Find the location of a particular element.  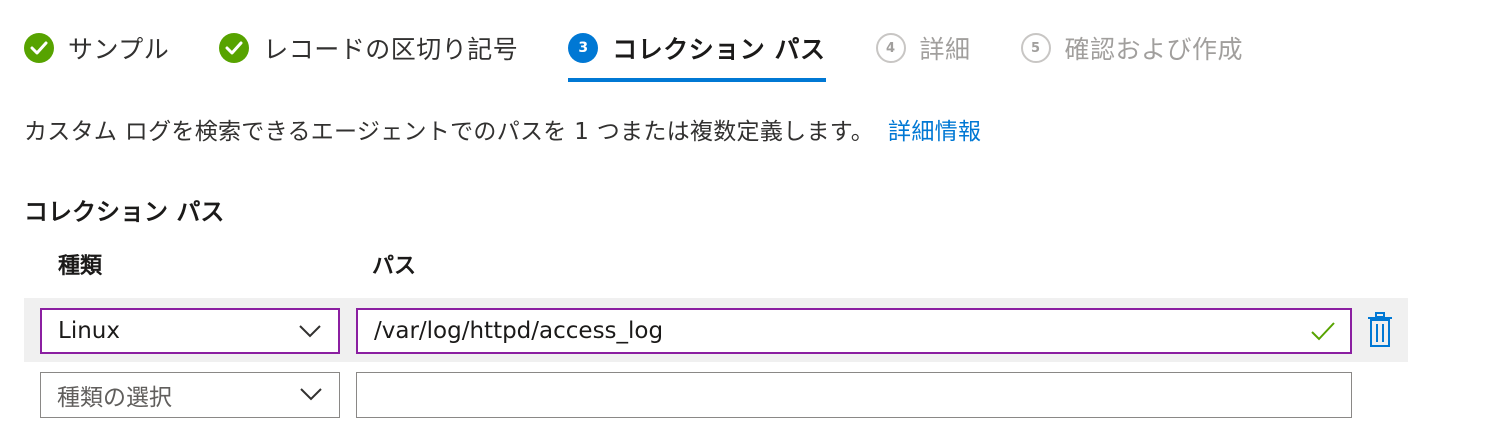

step-review-create: 5 確認および作成 is located at coordinates (1132, 48).